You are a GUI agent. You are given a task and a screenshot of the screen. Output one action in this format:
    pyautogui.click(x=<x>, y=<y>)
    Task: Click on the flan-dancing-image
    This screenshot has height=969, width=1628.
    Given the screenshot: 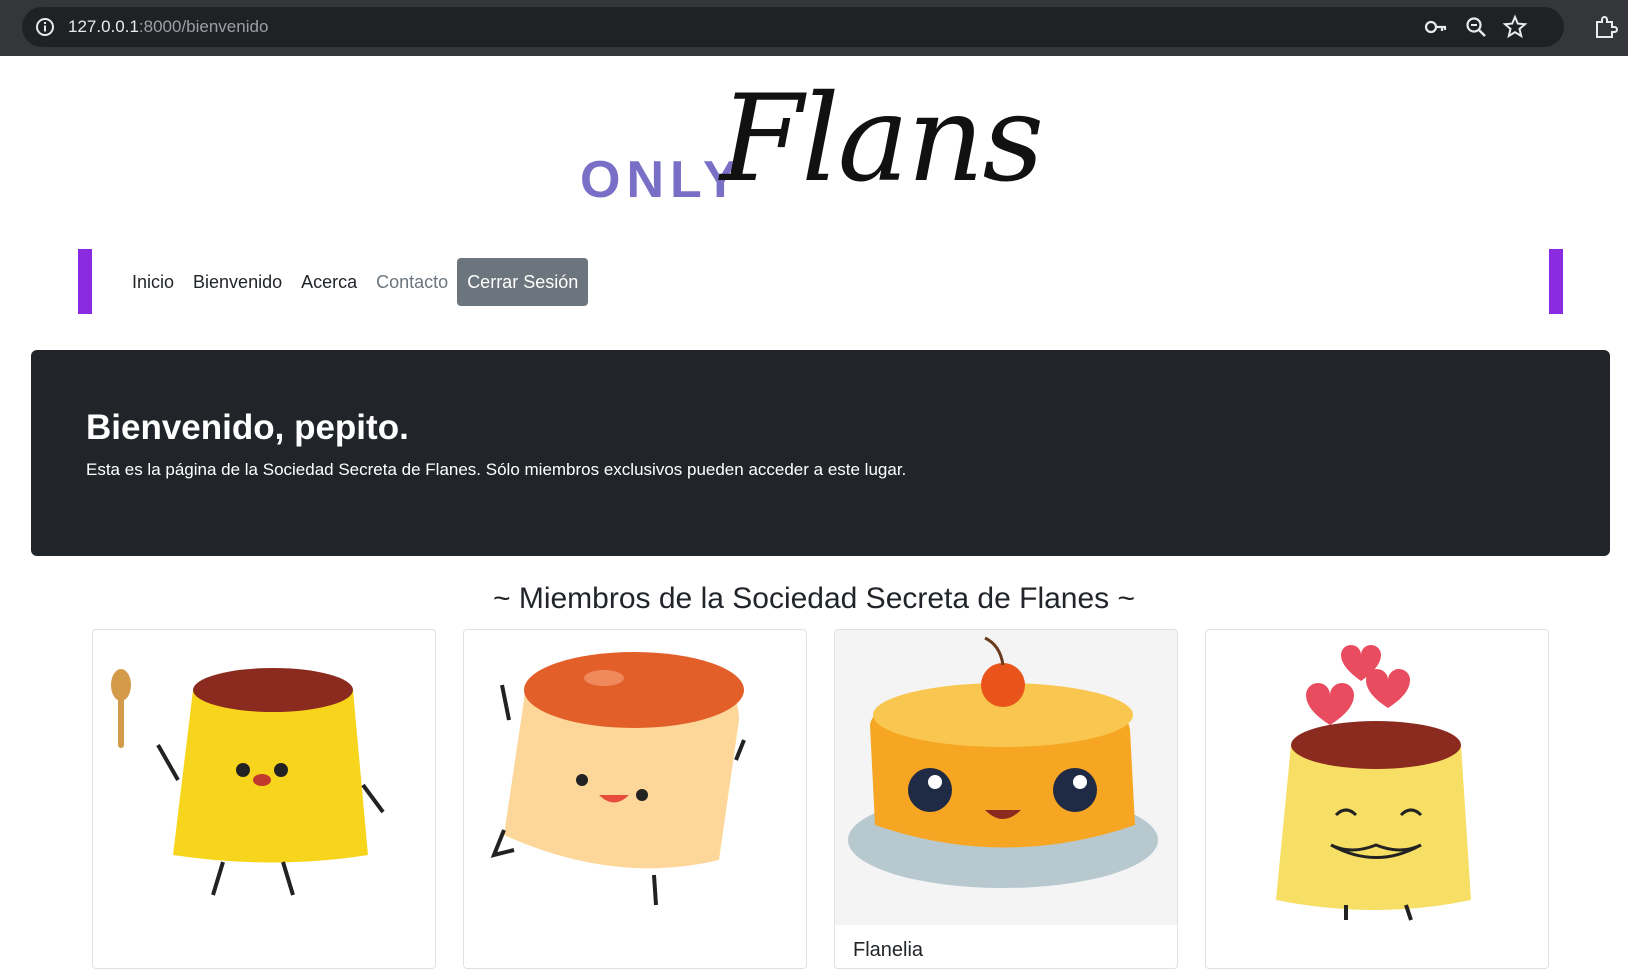 What is the action you would take?
    pyautogui.click(x=635, y=777)
    